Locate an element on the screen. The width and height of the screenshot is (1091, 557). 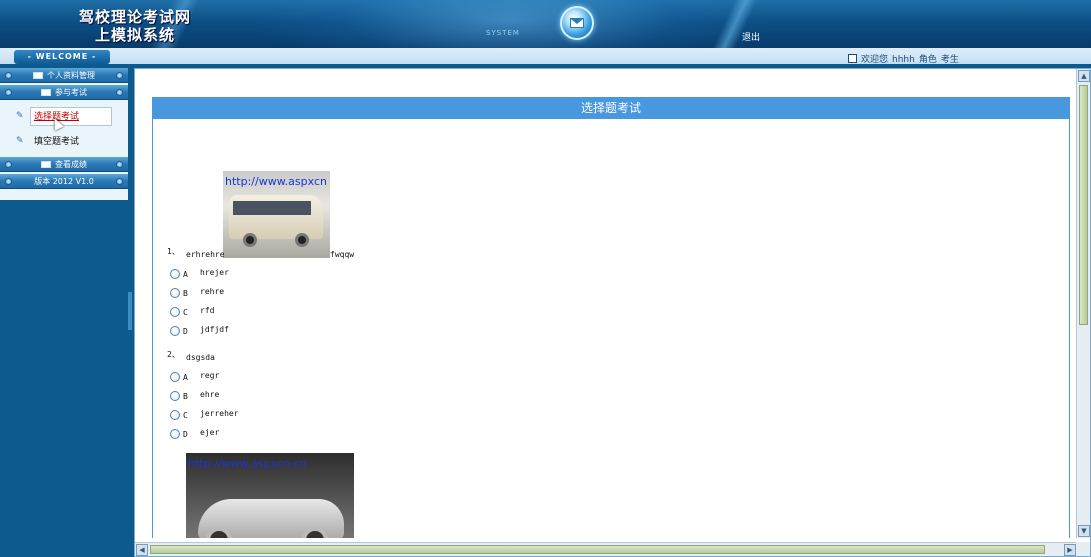
menu-take-exam: 参与考试 is located at coordinates (64, 92).